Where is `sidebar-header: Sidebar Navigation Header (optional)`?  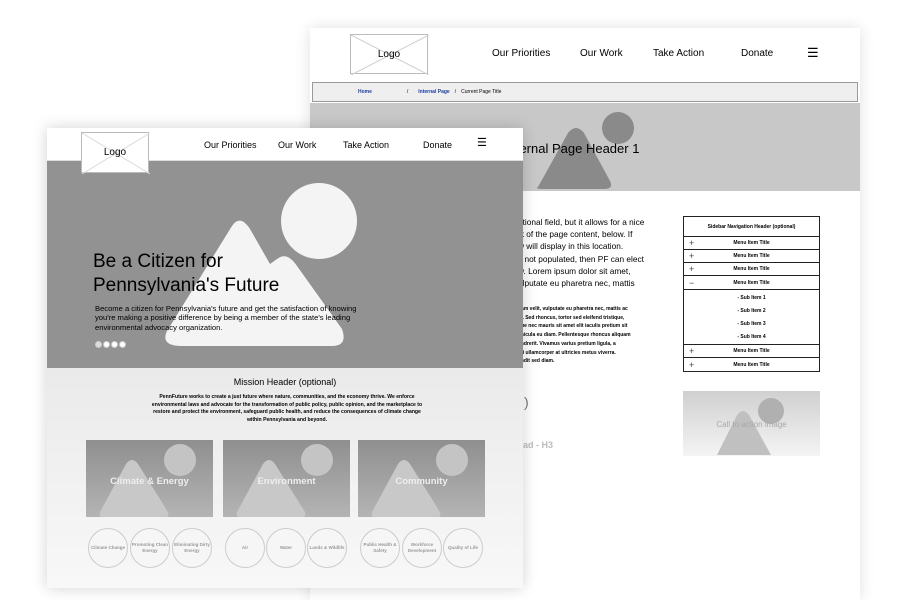
sidebar-header: Sidebar Navigation Header (optional) is located at coordinates (751, 227).